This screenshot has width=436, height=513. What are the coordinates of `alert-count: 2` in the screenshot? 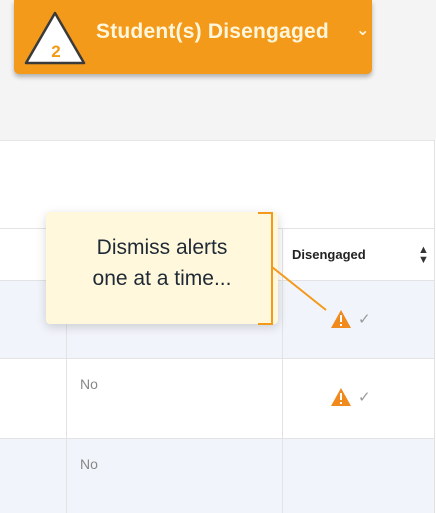 It's located at (55, 51).